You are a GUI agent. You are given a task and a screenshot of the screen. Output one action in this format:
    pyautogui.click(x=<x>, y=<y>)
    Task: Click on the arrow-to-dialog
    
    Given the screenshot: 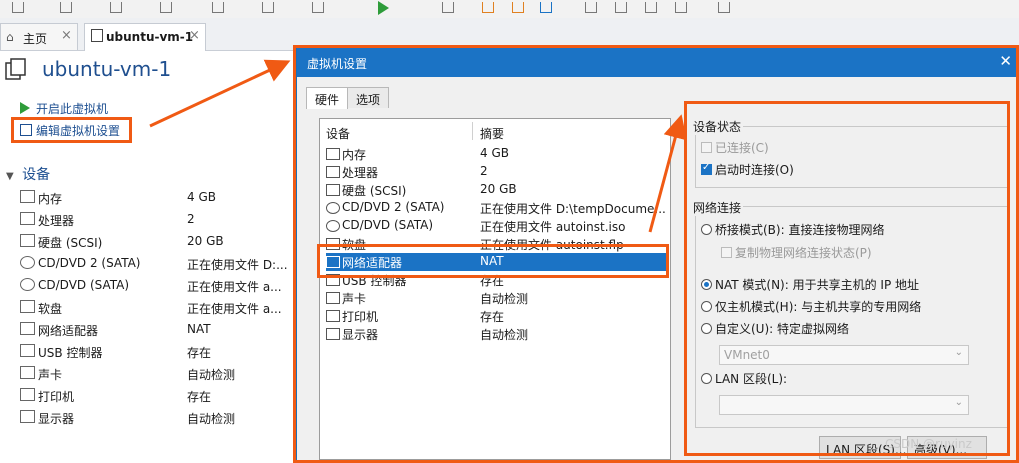 What is the action you would take?
    pyautogui.click(x=220, y=93)
    